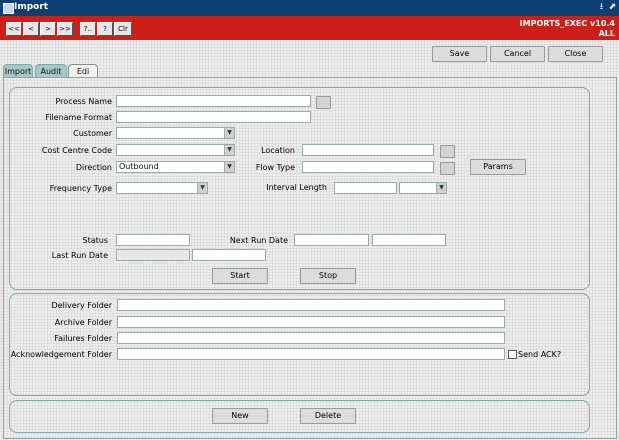 The image size is (619, 440). Describe the element at coordinates (14, 29) in the screenshot. I see `first-record-button: <<` at that location.